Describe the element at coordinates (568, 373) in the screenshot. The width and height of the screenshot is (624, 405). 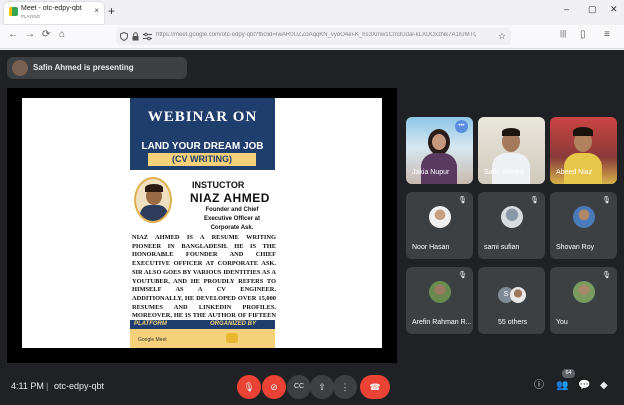
I see `participant-count-badge: 64` at that location.